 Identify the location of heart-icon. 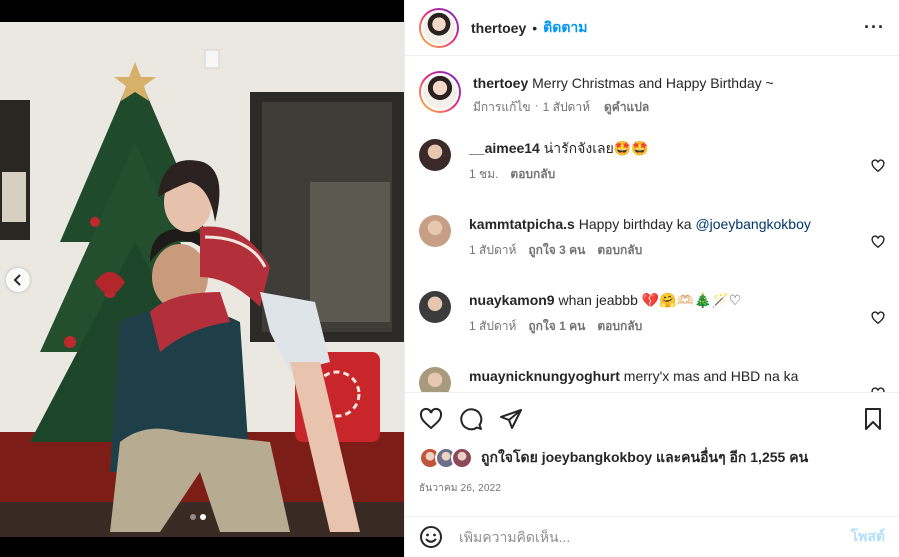
(431, 419).